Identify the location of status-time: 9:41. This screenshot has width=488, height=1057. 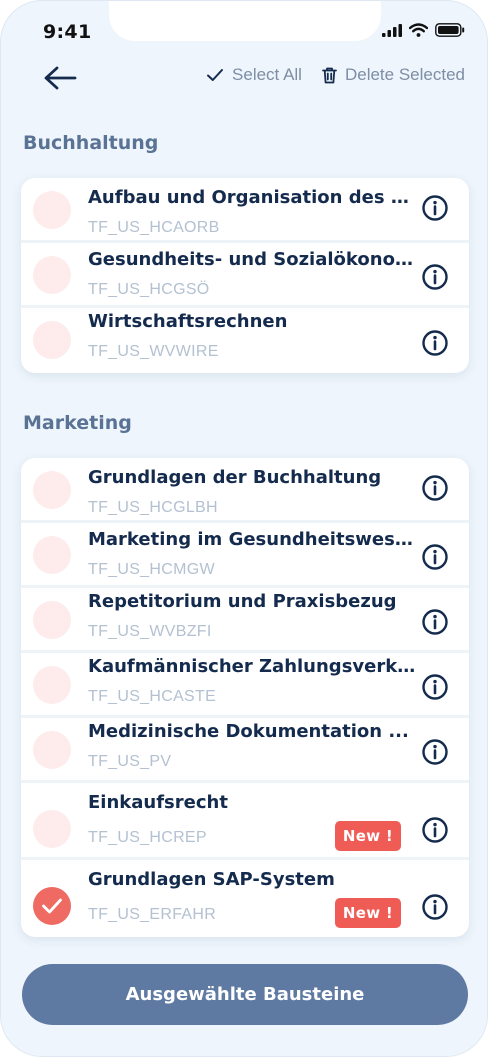
(67, 32).